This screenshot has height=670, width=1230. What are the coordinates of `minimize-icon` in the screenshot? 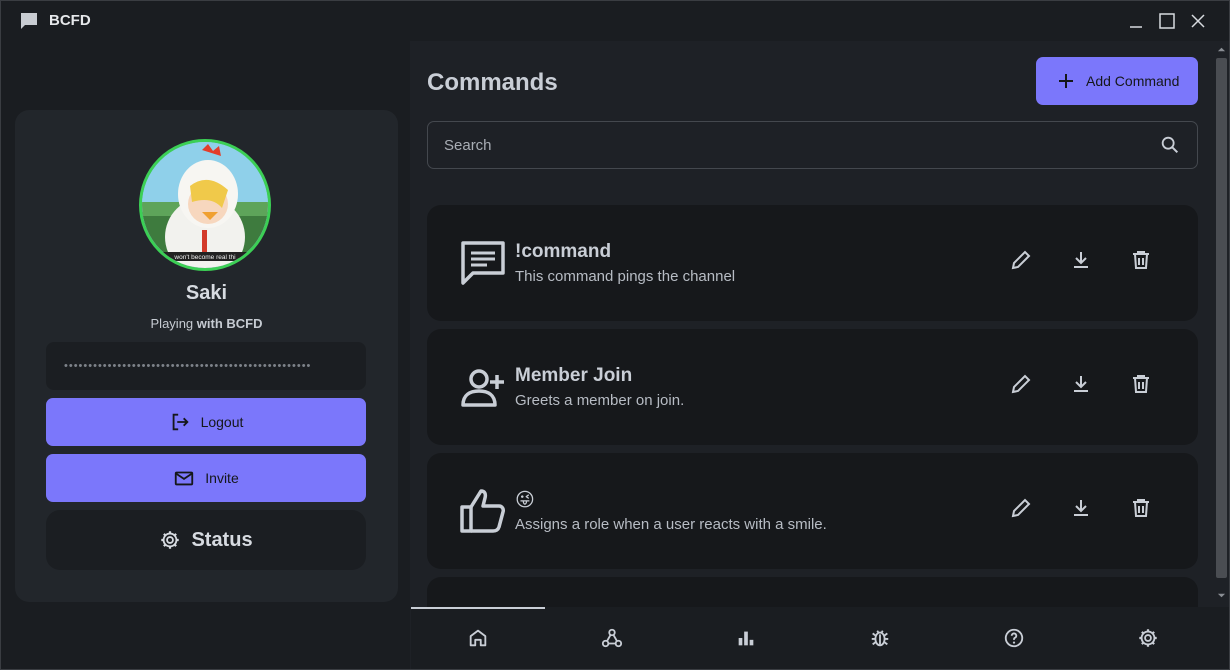 It's located at (1136, 27).